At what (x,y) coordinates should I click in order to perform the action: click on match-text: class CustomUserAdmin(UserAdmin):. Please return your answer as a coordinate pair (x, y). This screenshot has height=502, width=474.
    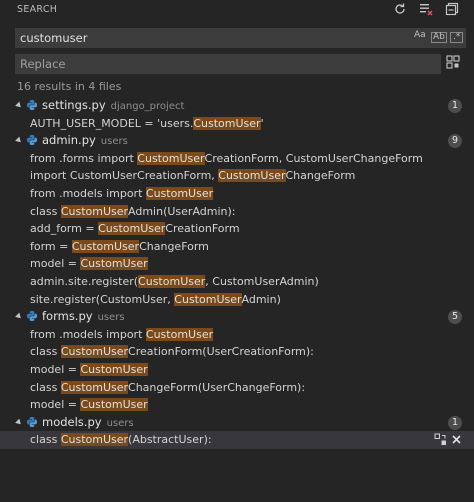
    Looking at the image, I should click on (133, 212).